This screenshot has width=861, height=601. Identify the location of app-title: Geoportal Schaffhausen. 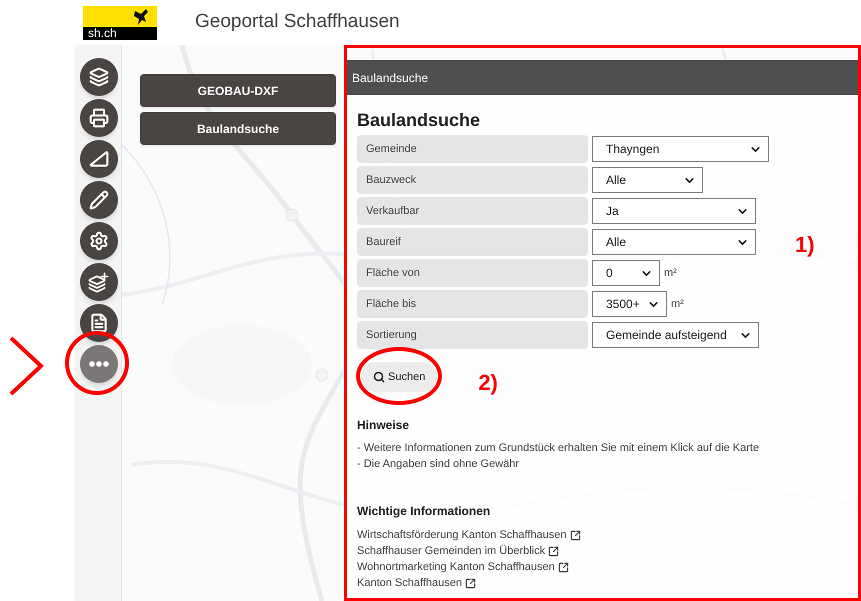
(297, 22).